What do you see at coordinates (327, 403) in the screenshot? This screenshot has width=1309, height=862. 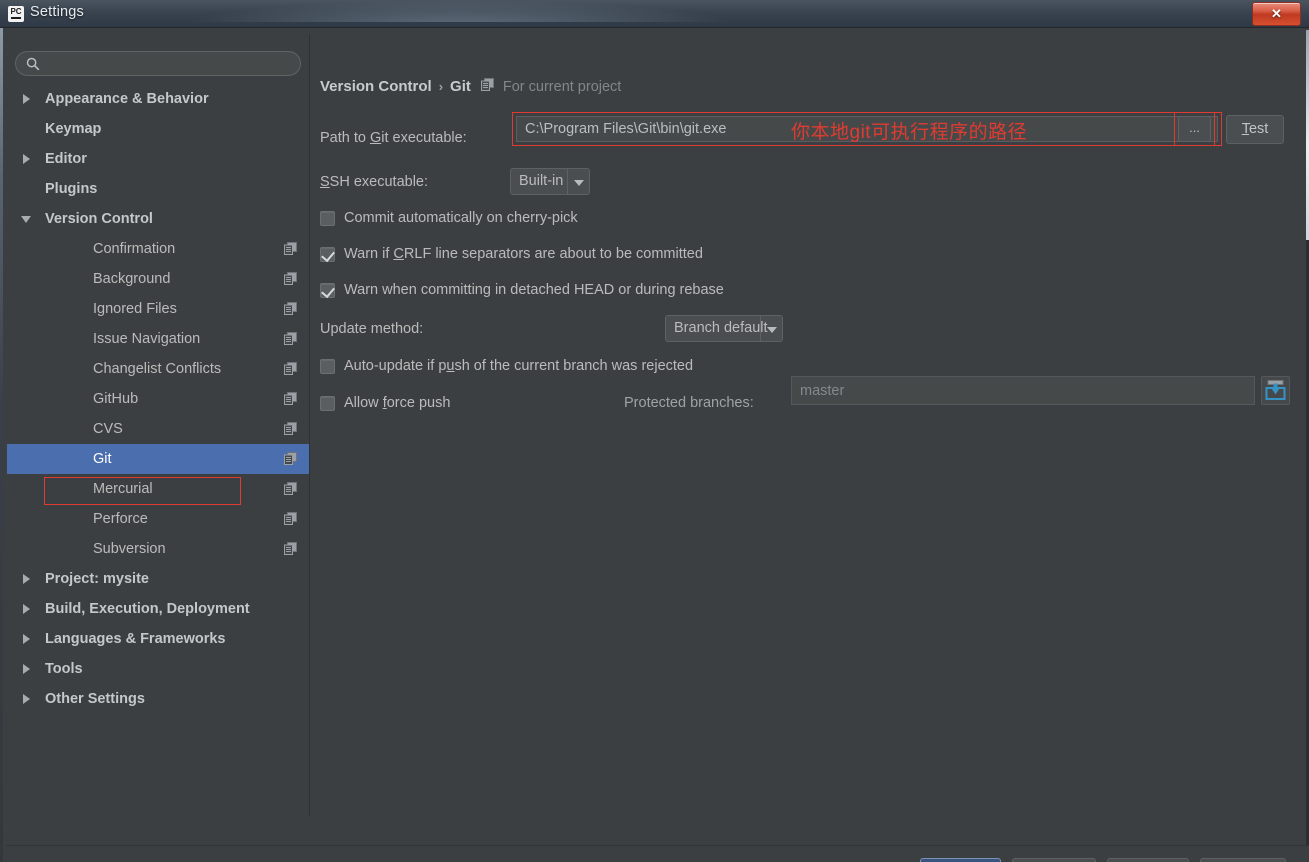 I see `allow-force-push-checkbox` at bounding box center [327, 403].